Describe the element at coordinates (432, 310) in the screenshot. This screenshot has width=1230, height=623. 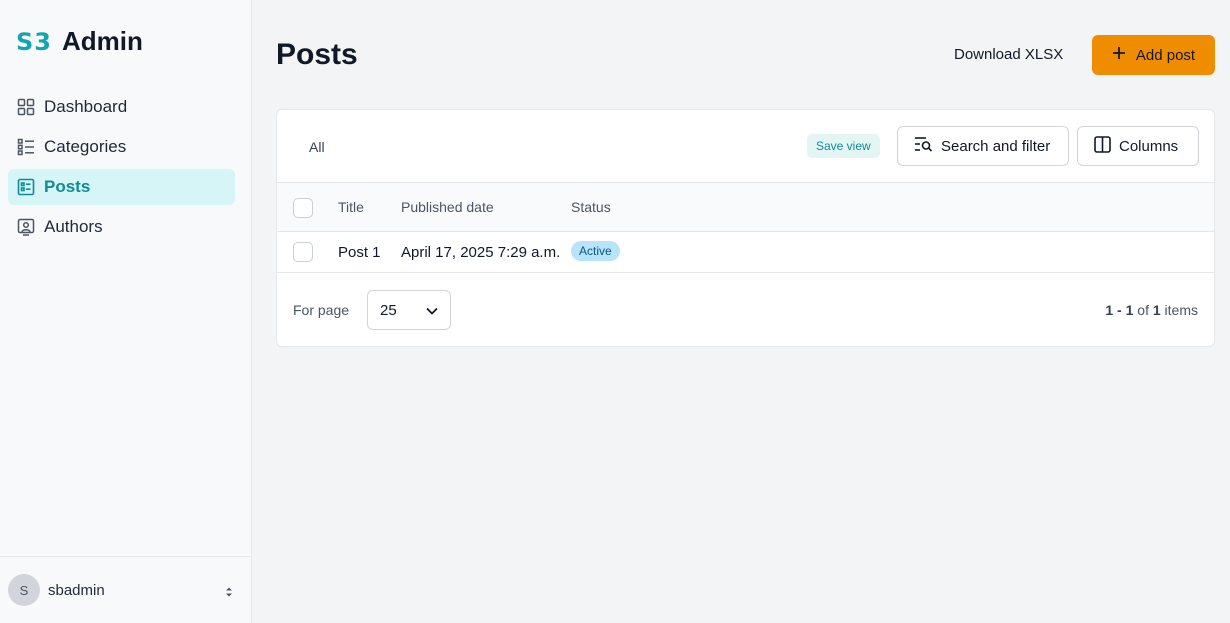
I see `chevron-down-icon` at that location.